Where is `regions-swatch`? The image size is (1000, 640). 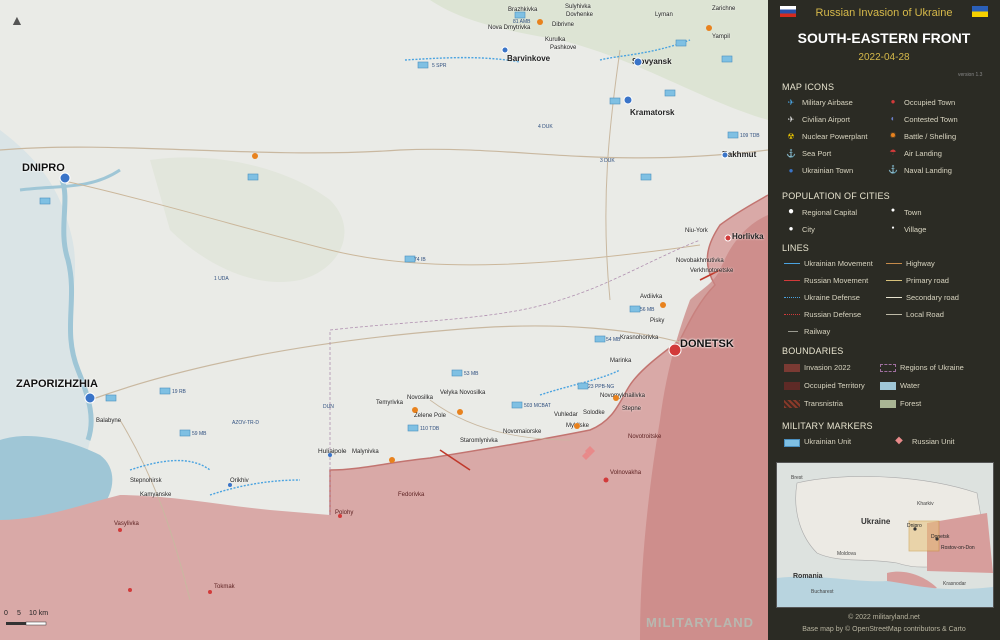
regions-swatch is located at coordinates (888, 368).